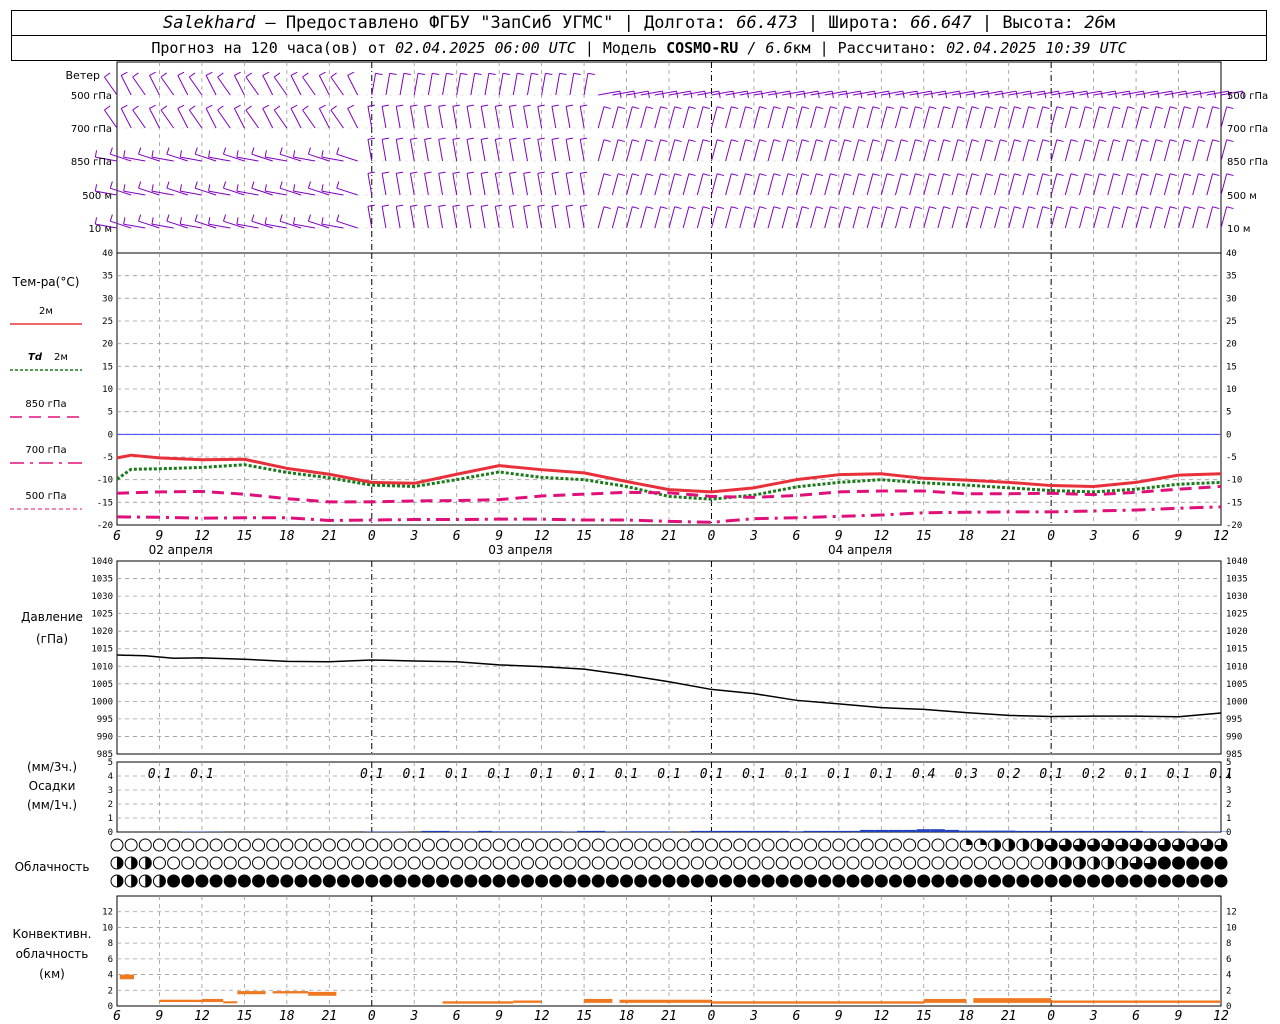 The image size is (1280, 1024). Describe the element at coordinates (584, 1016) in the screenshot. I see `conv-xtick-label: 15` at that location.